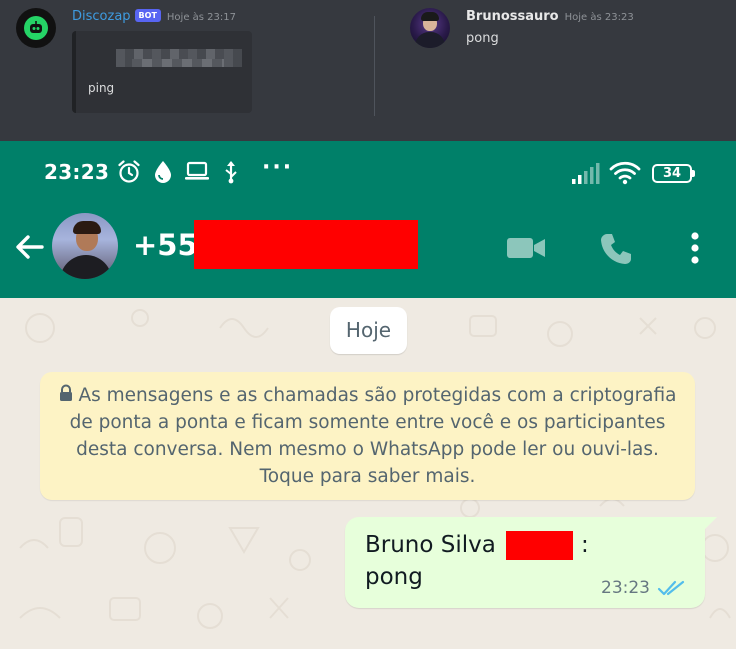  I want to click on panel-divider, so click(374, 66).